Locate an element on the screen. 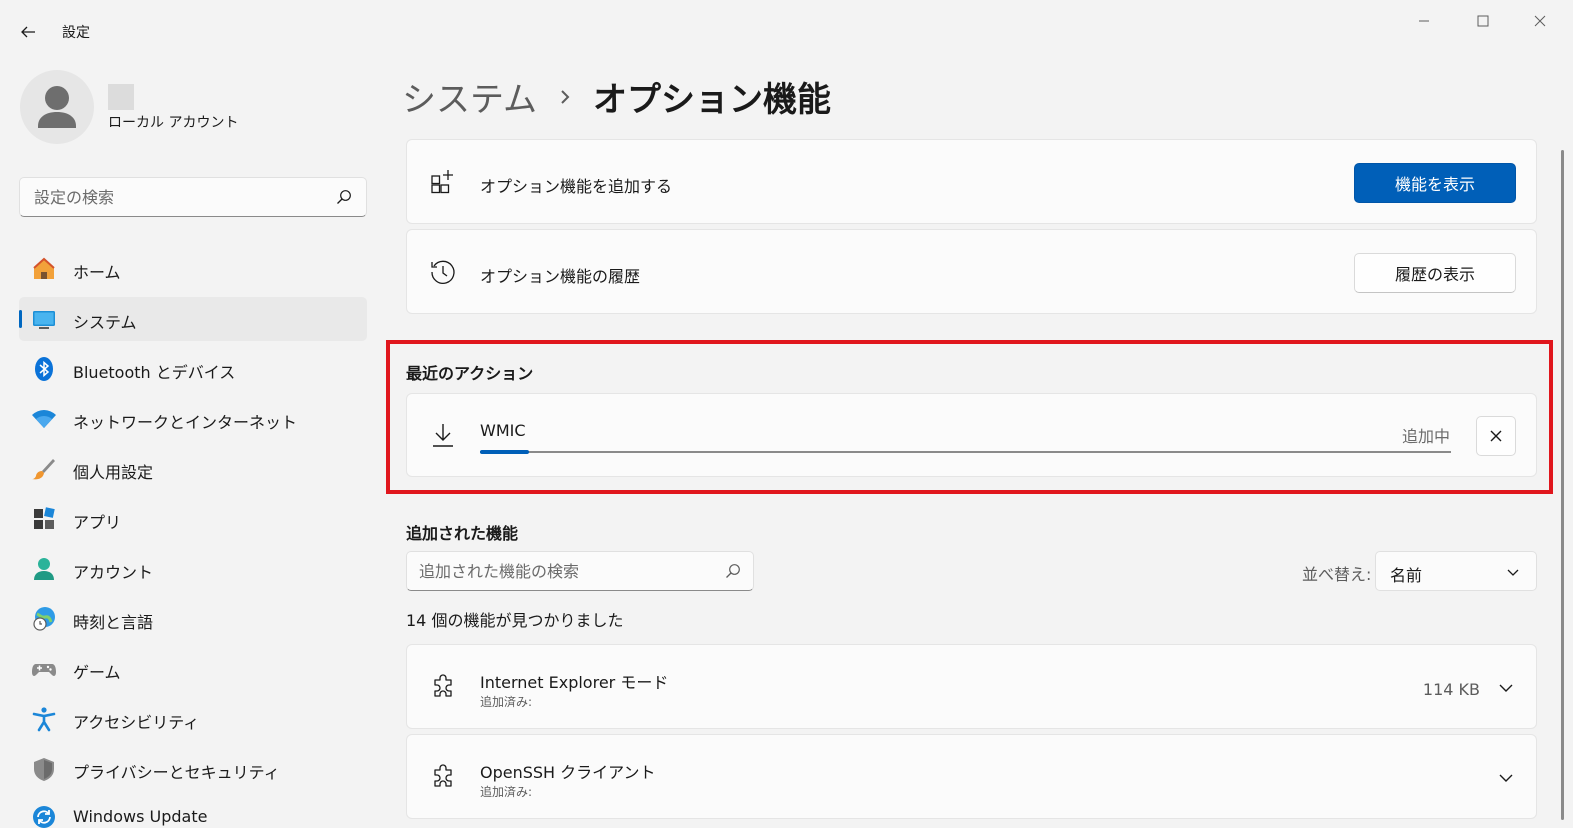 The width and height of the screenshot is (1573, 828). sidebar-item-gaming: ゲーム is located at coordinates (193, 669).